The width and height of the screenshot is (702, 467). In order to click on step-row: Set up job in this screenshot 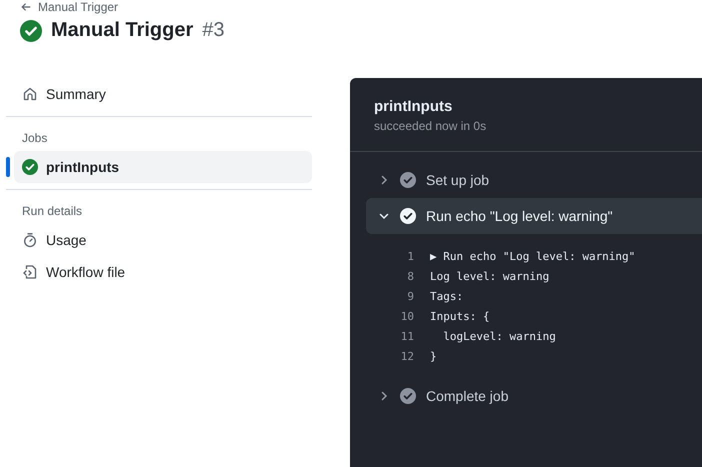, I will do `click(534, 180)`.